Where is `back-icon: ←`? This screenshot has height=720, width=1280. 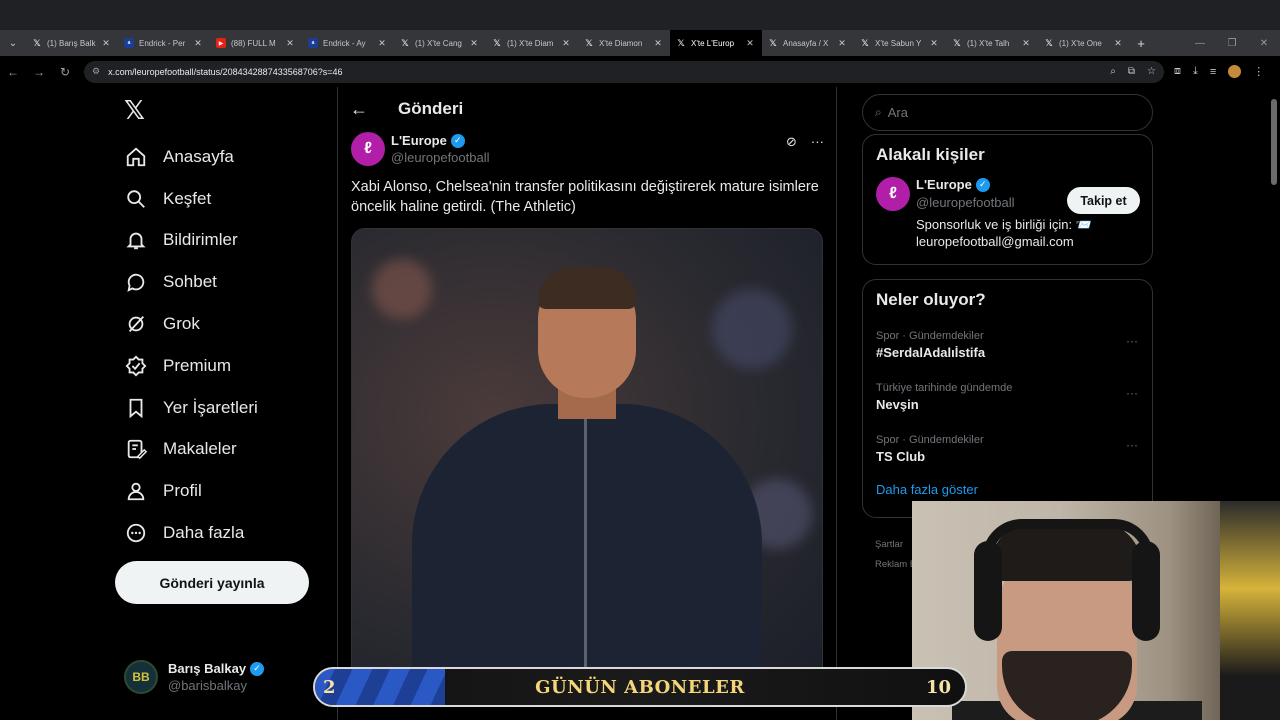 back-icon: ← is located at coordinates (13, 72).